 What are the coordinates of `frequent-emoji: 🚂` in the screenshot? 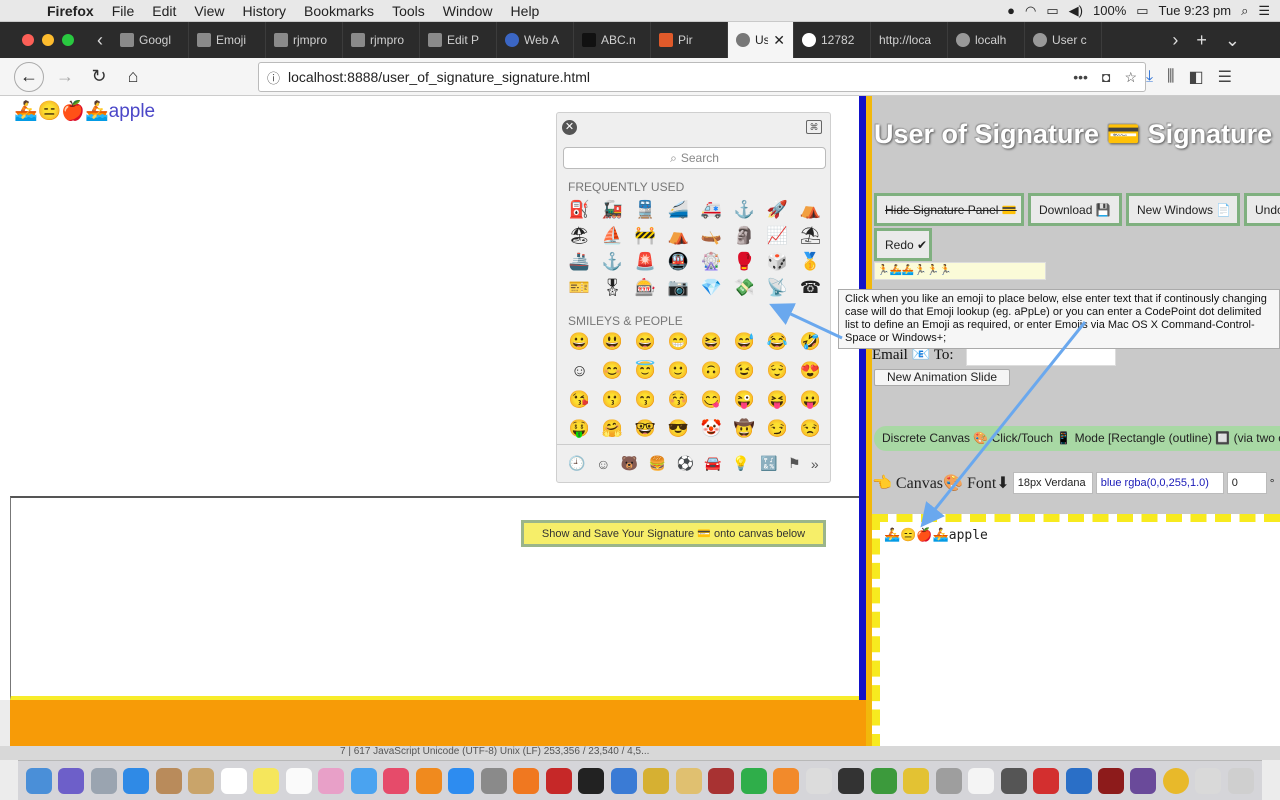 It's located at (612, 210).